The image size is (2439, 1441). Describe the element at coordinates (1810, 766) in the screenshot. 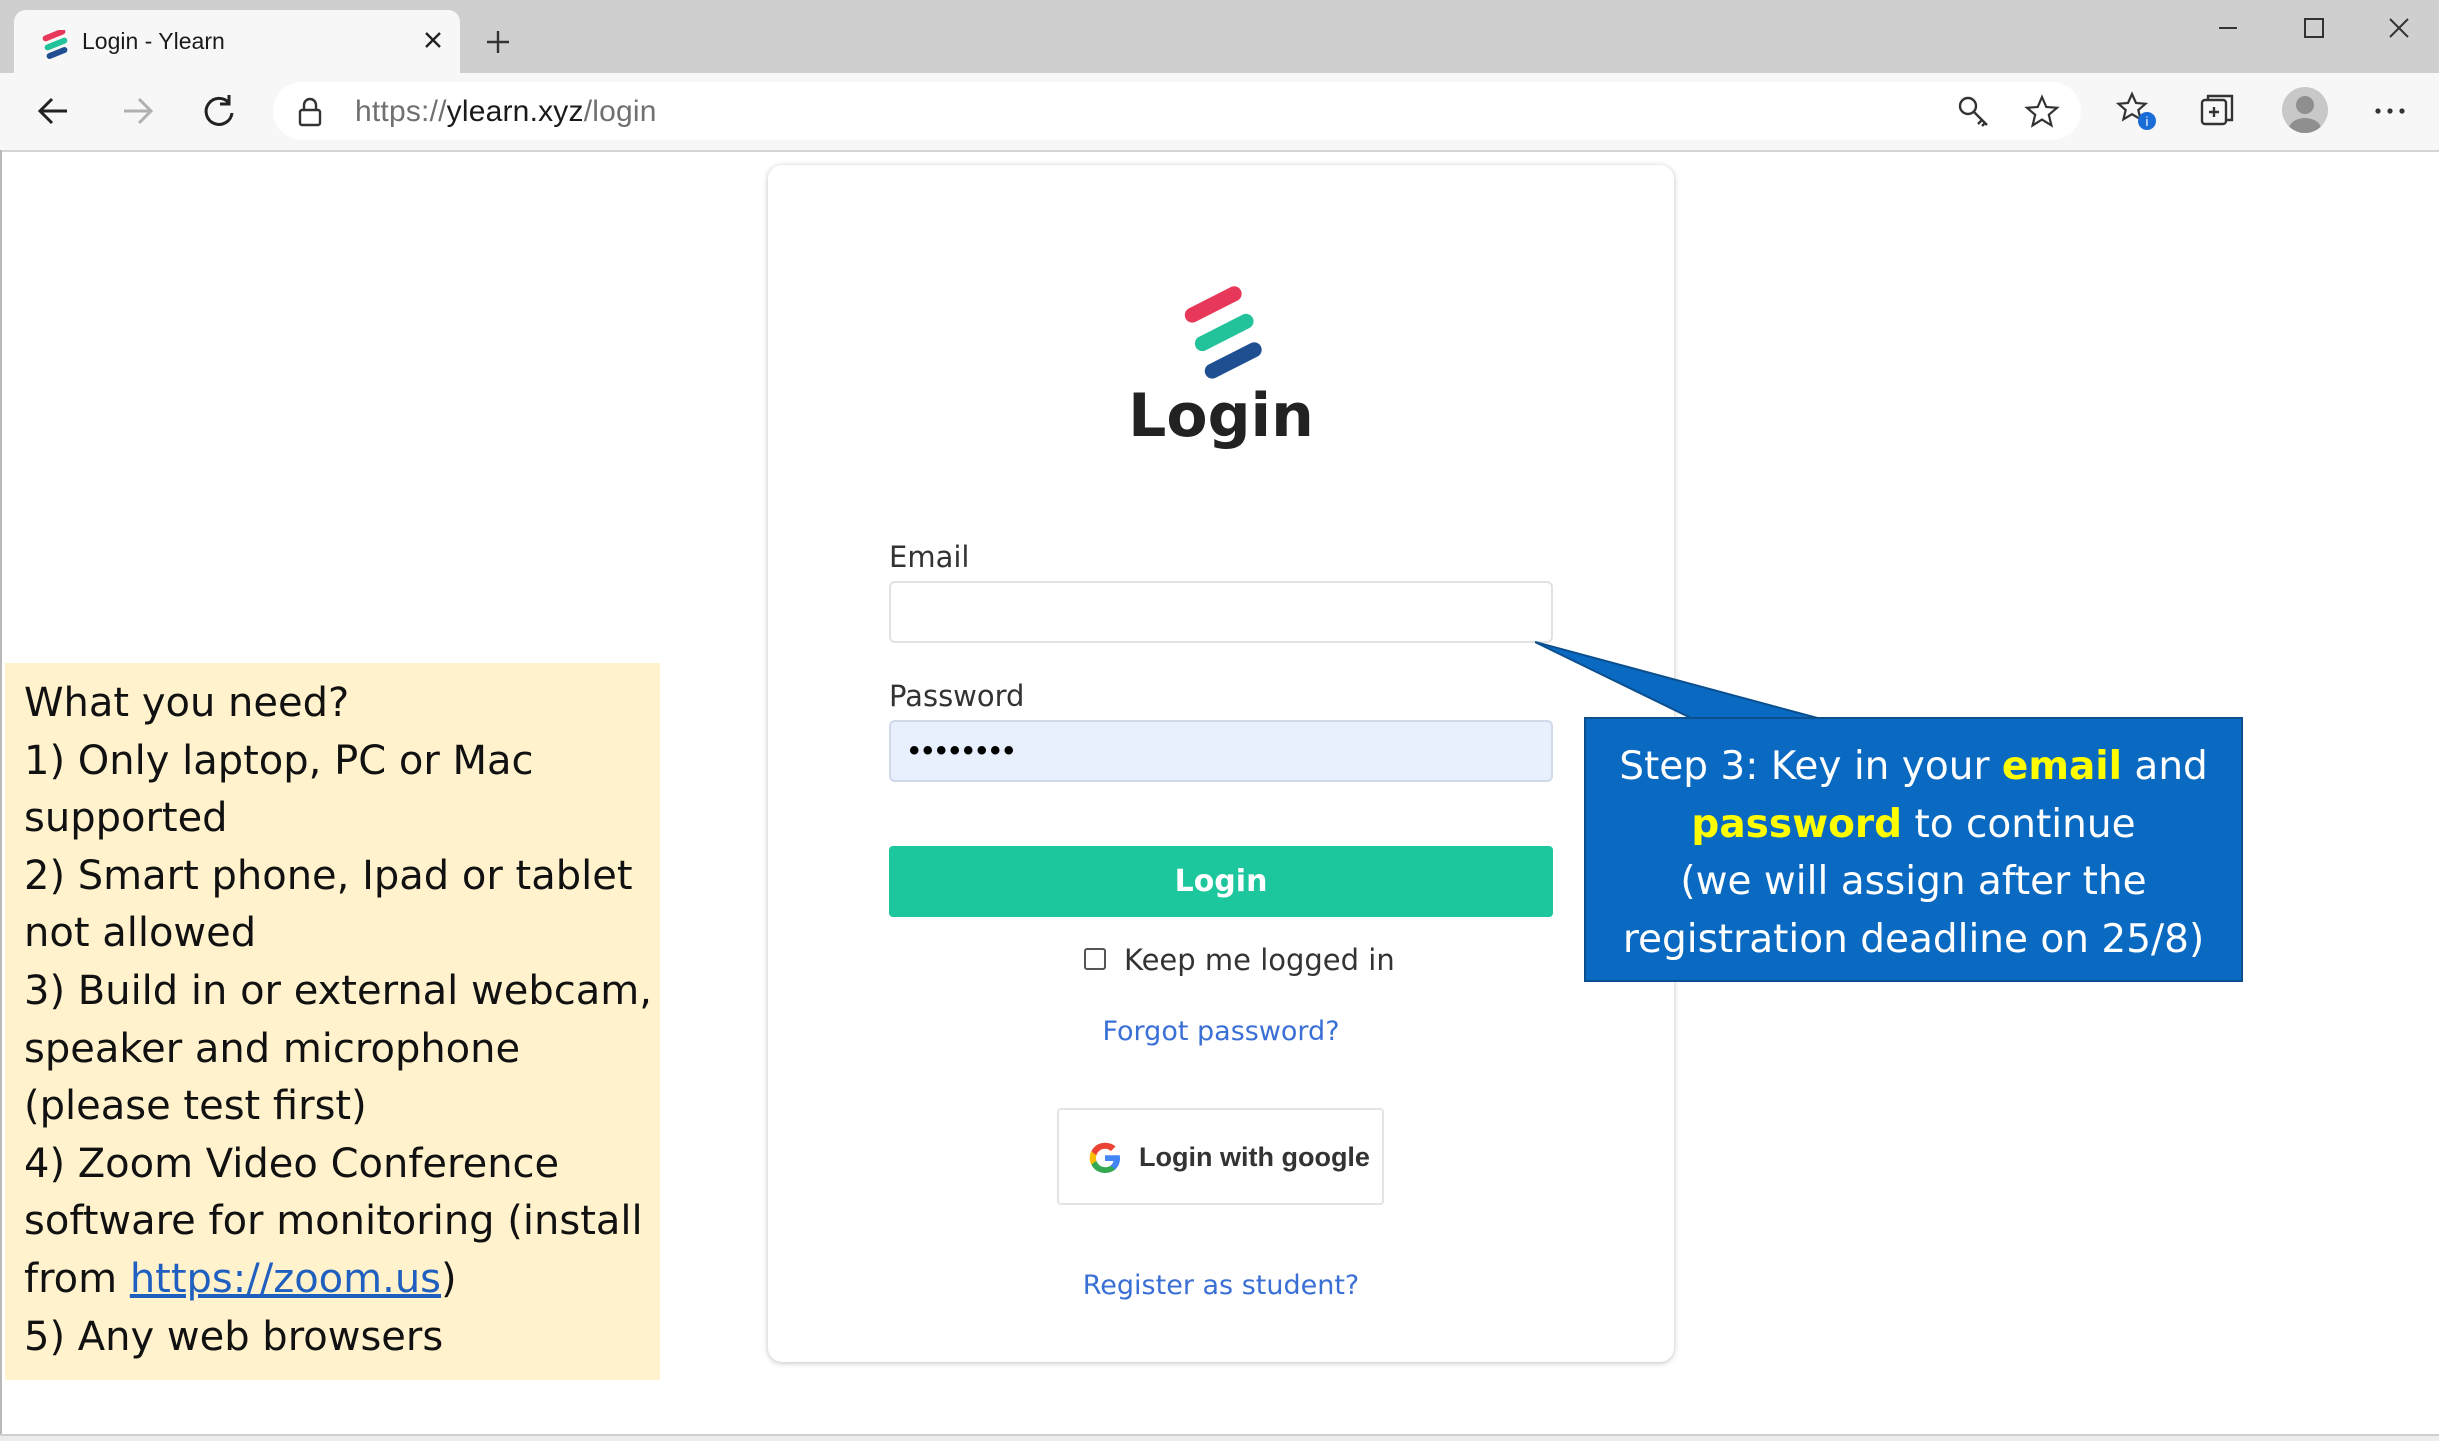

I see `callout-text: Step 3: Key in your` at that location.